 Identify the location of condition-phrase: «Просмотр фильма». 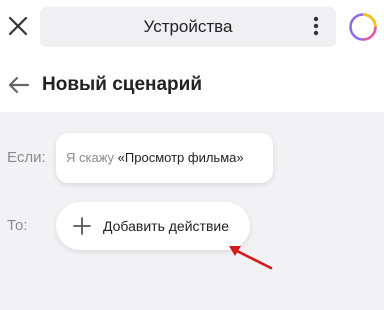
(180, 157).